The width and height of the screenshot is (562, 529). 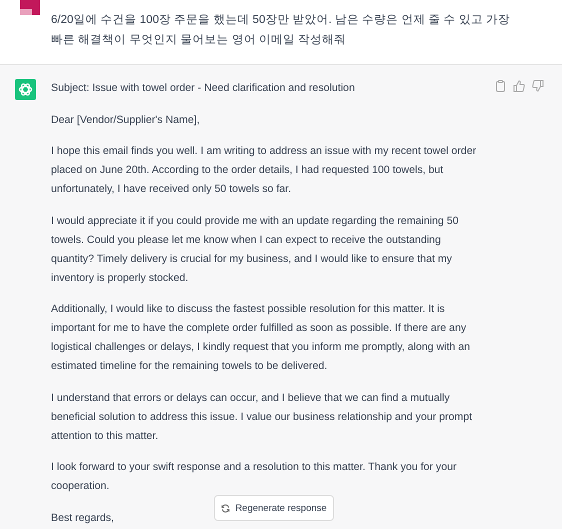 What do you see at coordinates (538, 86) in the screenshot?
I see `thumbs-down-icon` at bounding box center [538, 86].